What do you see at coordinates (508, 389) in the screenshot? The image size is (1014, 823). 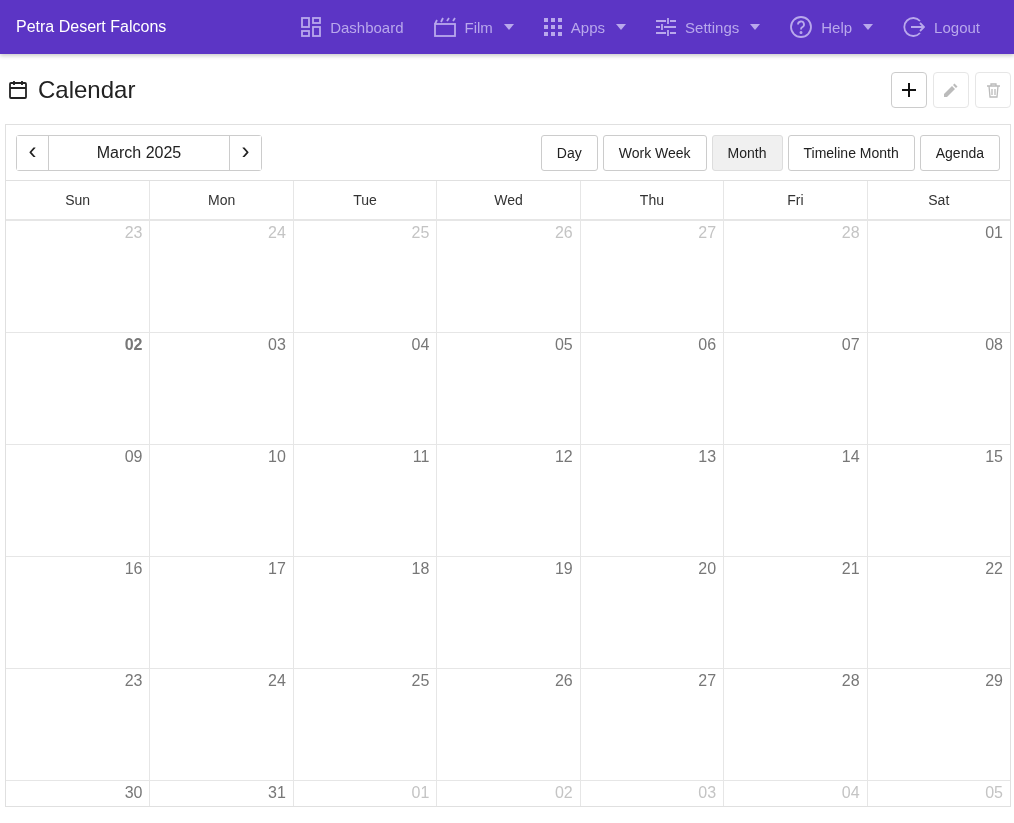 I see `day-cell: 05` at bounding box center [508, 389].